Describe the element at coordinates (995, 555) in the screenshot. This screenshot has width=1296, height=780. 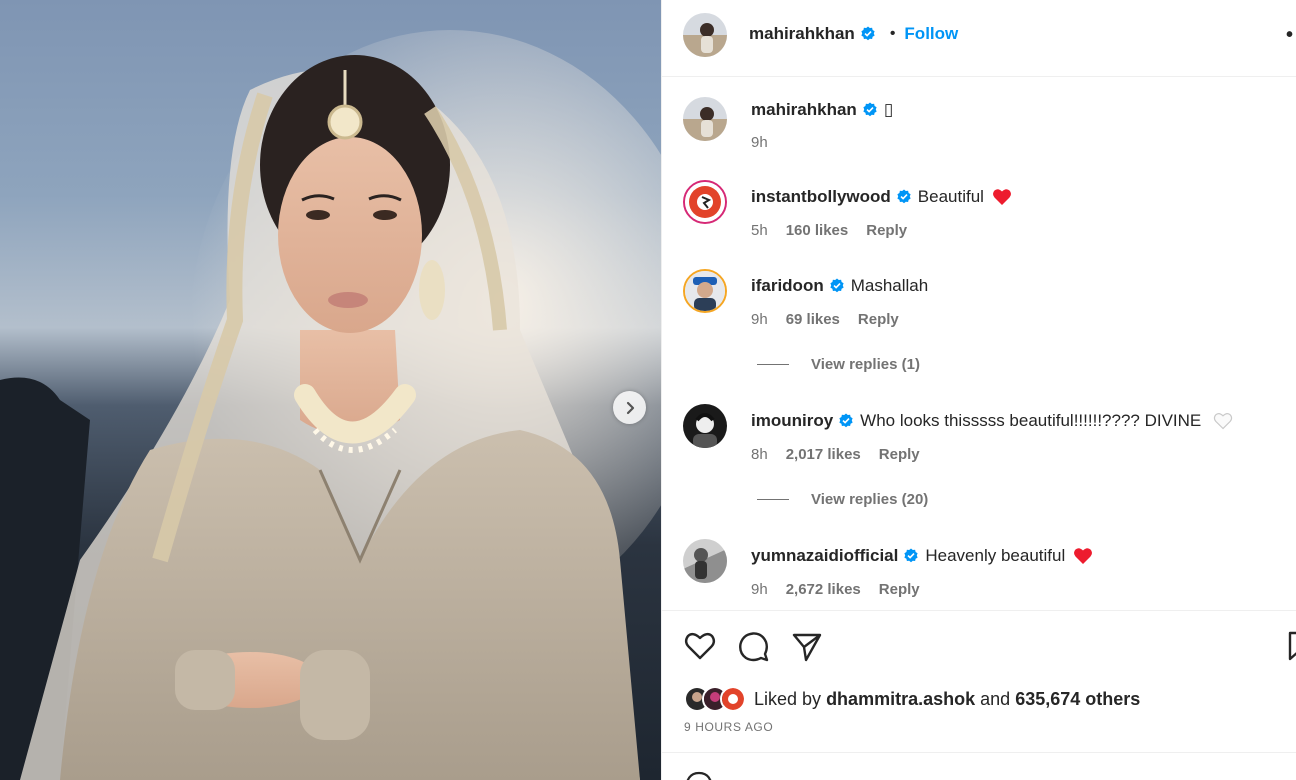
I see `comment-text: Heavenly beautiful` at that location.